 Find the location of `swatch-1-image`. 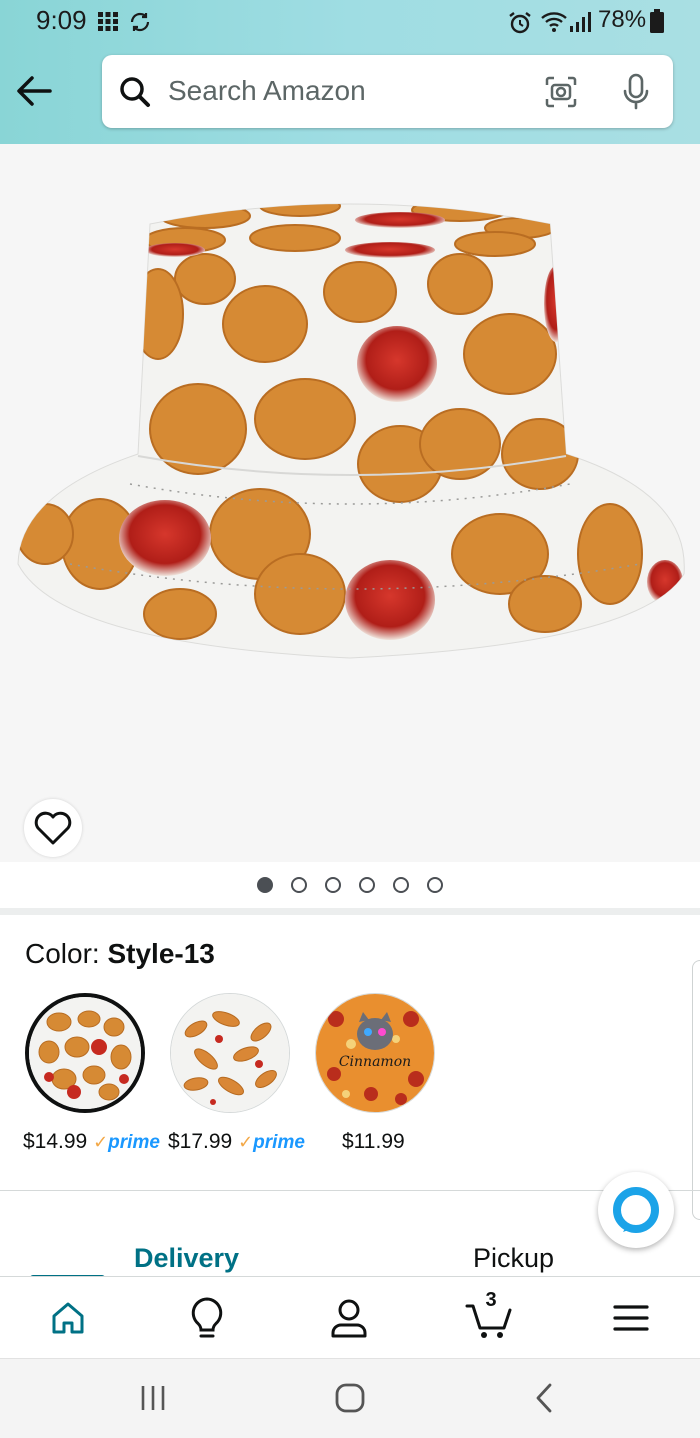

swatch-1-image is located at coordinates (85, 1053).